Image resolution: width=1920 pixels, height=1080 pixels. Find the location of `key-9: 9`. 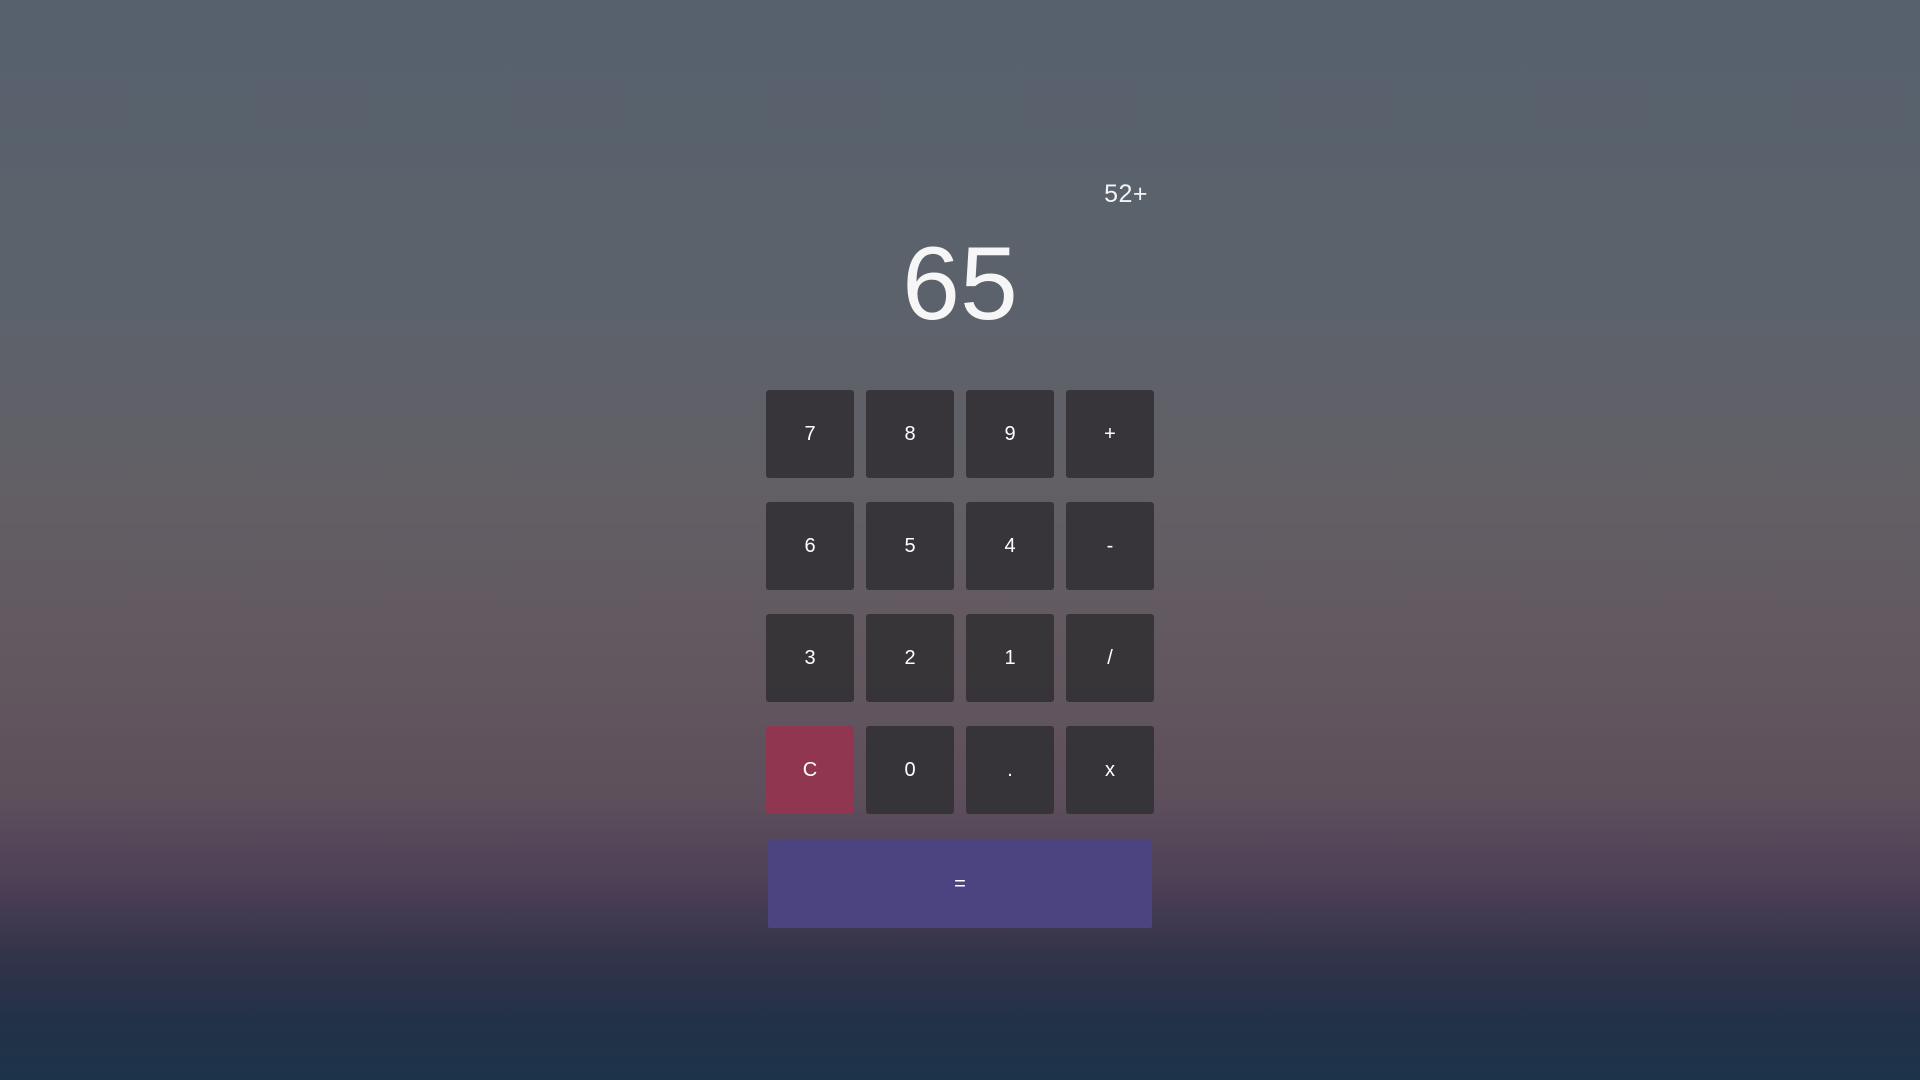

key-9: 9 is located at coordinates (1010, 434).